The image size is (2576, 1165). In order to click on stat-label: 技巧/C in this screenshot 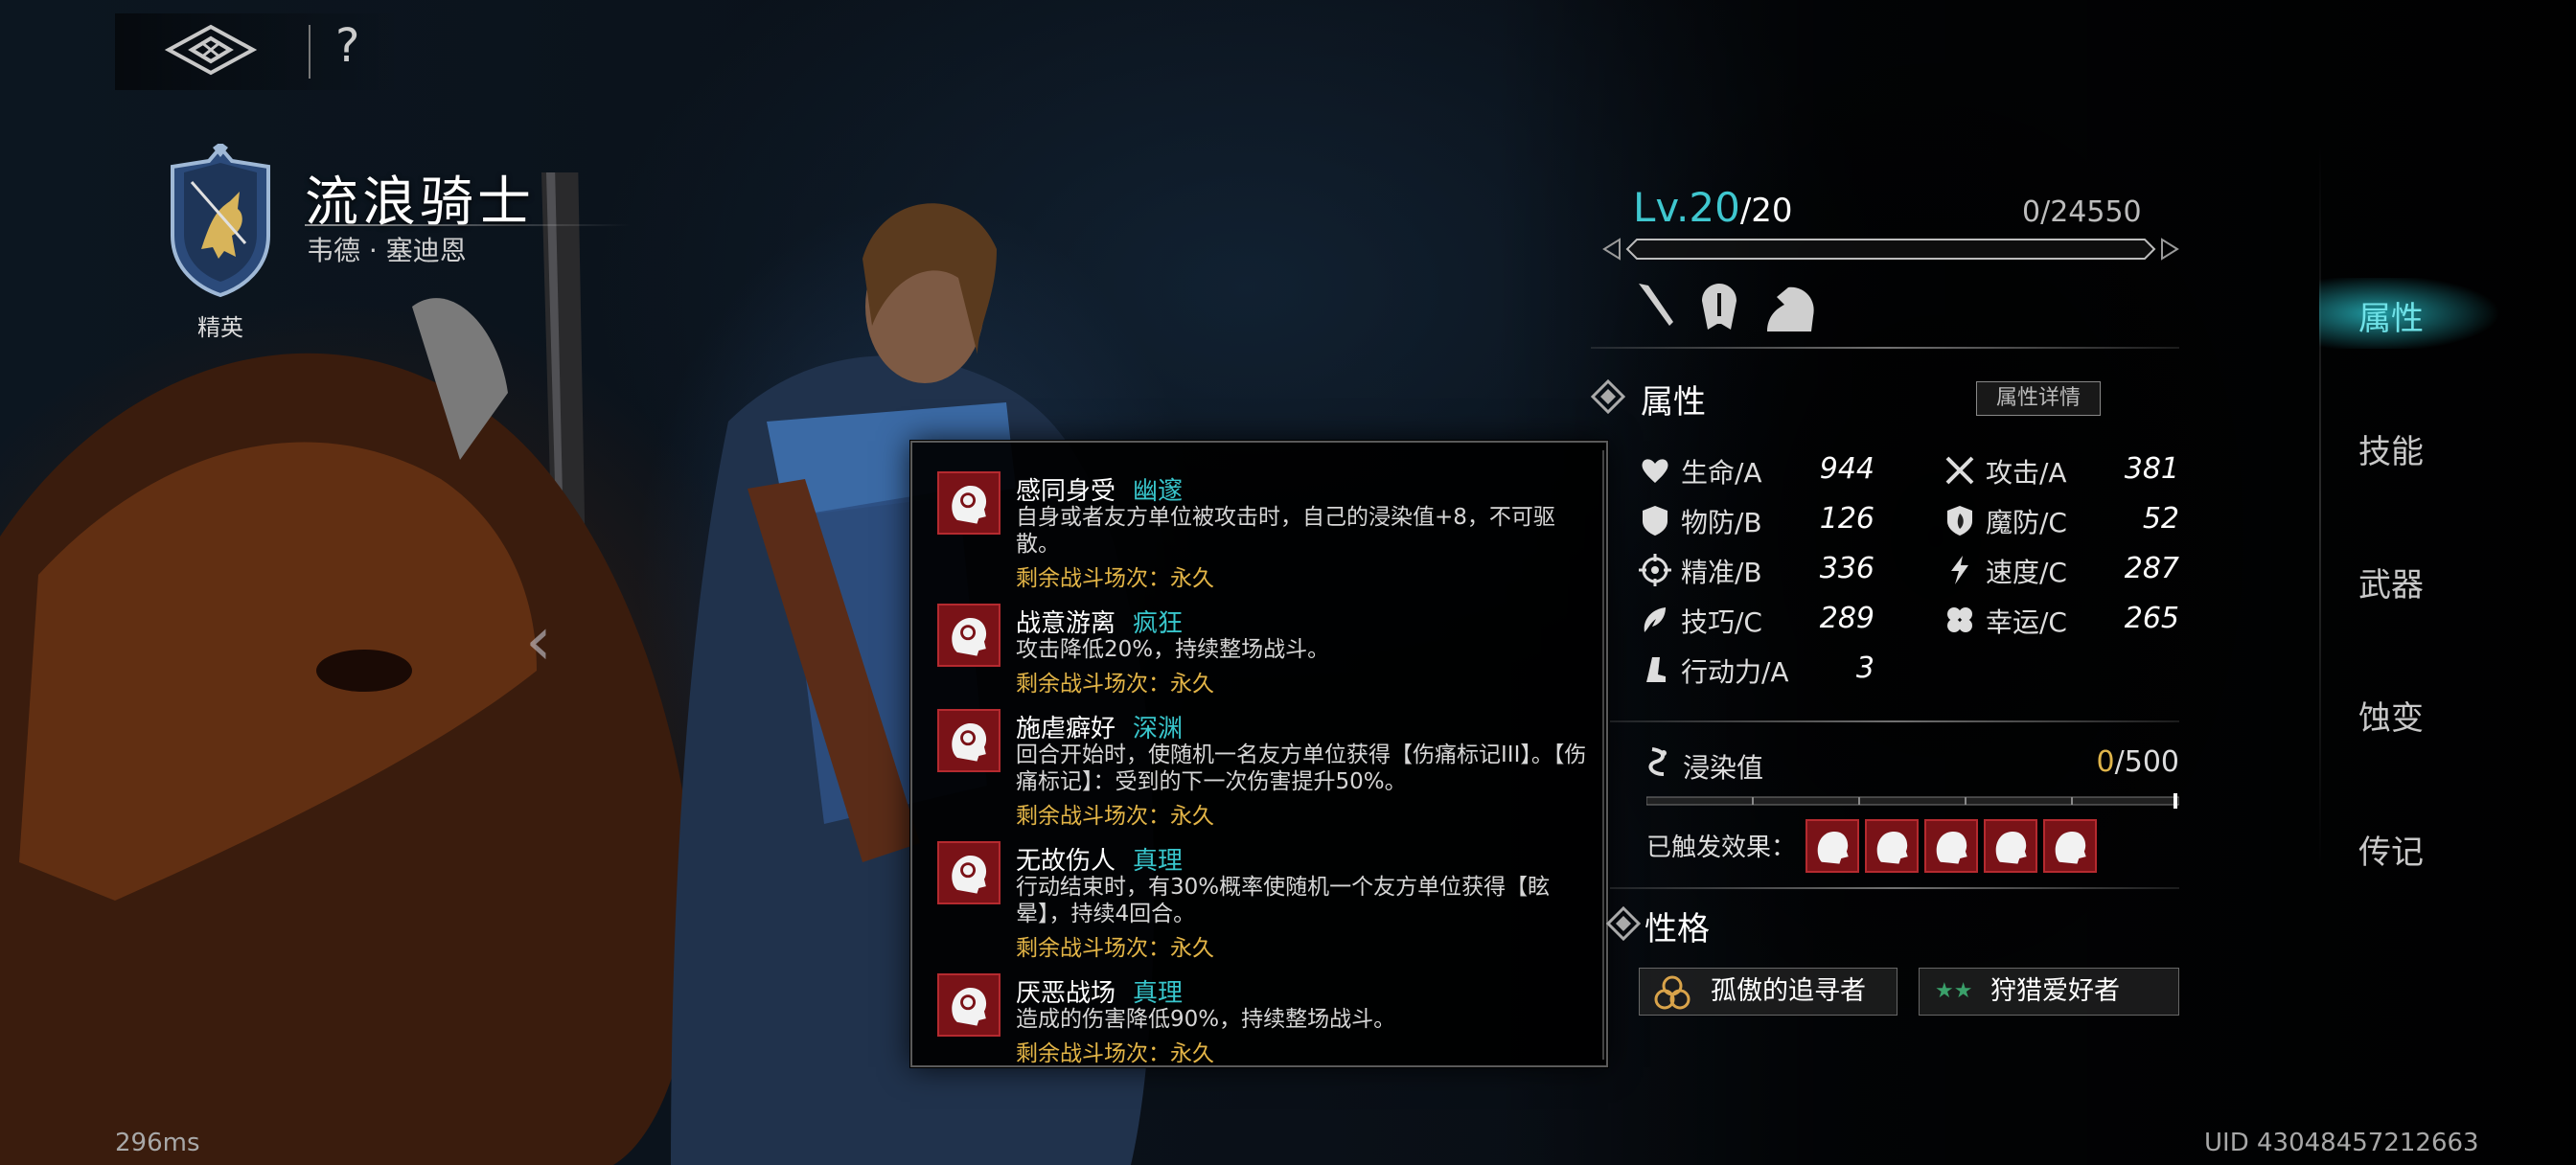, I will do `click(1721, 622)`.